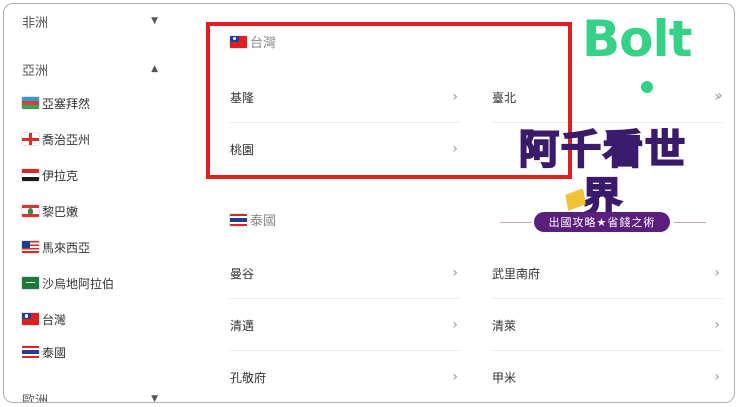 This screenshot has width=740, height=407. What do you see at coordinates (50, 211) in the screenshot?
I see `country-lebanon: 黎巴嫩` at bounding box center [50, 211].